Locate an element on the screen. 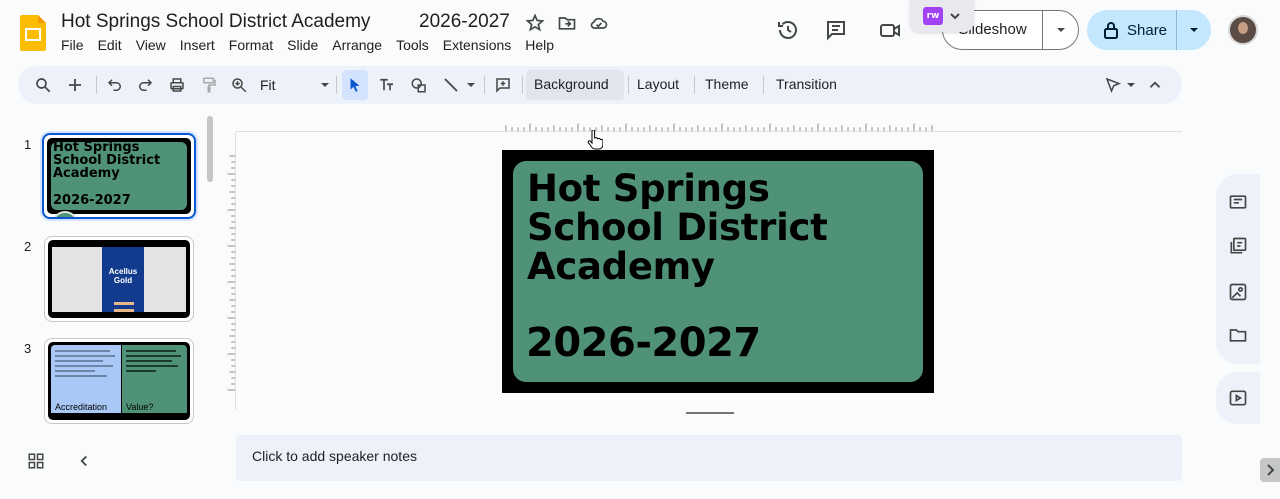  thumb-3-left-label: Accreditation is located at coordinates (81, 407).